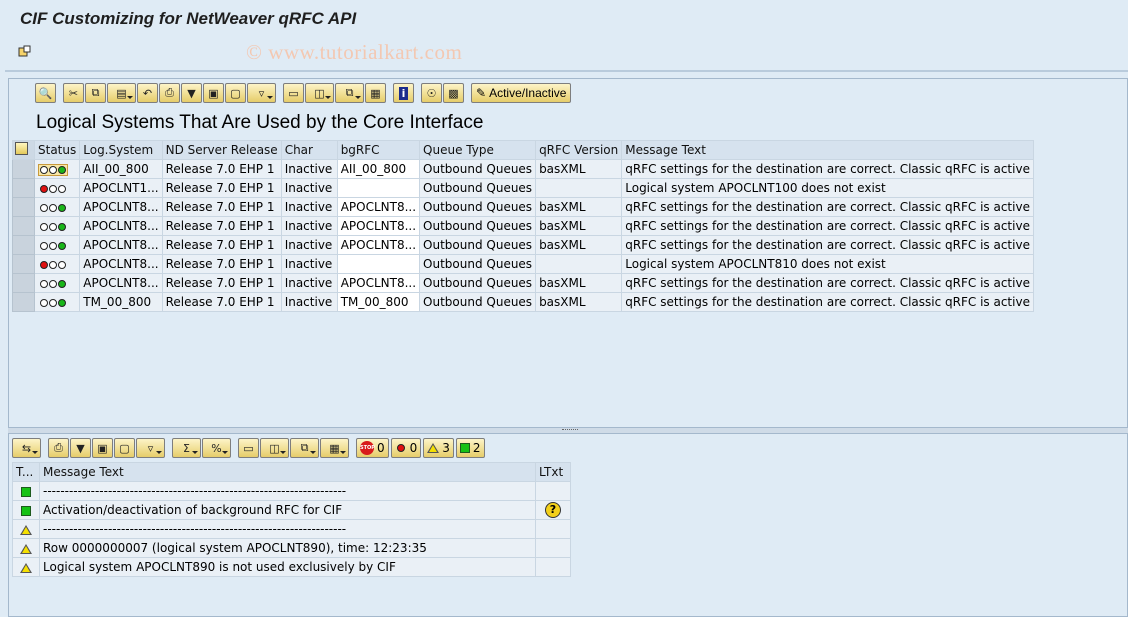 The width and height of the screenshot is (1128, 617). What do you see at coordinates (406, 448) in the screenshot?
I see `error-counter: 0` at bounding box center [406, 448].